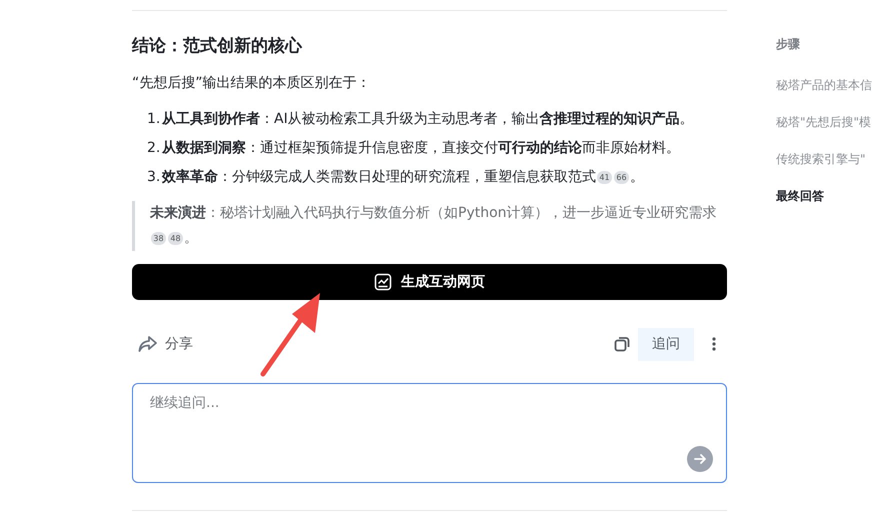 Image resolution: width=876 pixels, height=522 pixels. I want to click on section-heading: 结论：范式创新的核心, so click(218, 46).